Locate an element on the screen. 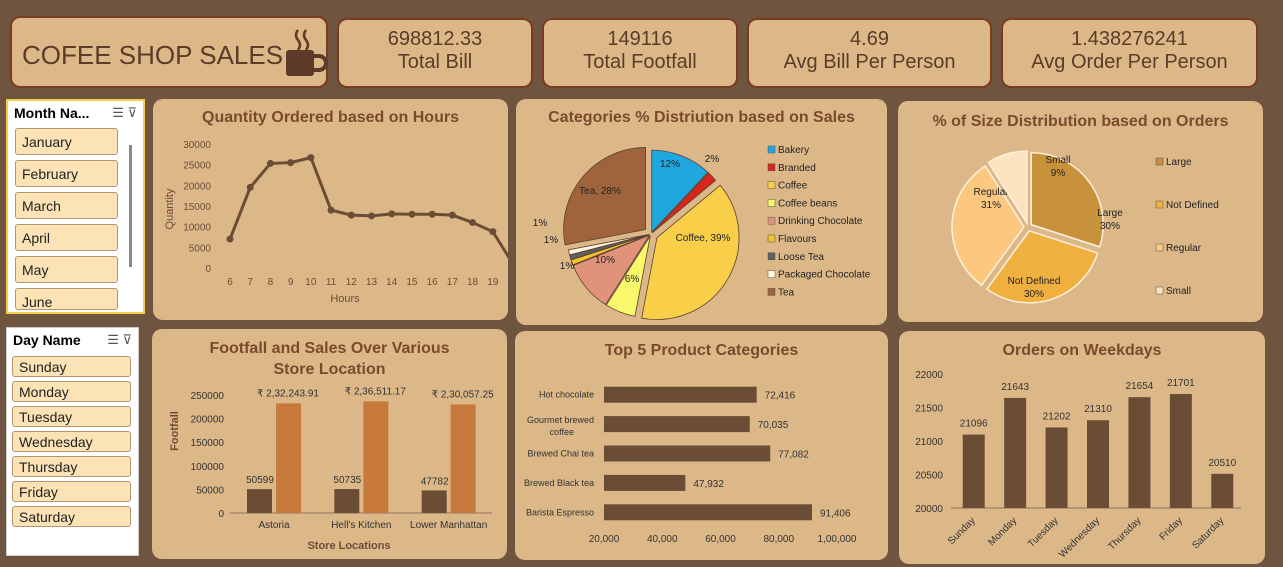 This screenshot has width=1283, height=567. slicer-item-day: Tuesday is located at coordinates (71, 416).